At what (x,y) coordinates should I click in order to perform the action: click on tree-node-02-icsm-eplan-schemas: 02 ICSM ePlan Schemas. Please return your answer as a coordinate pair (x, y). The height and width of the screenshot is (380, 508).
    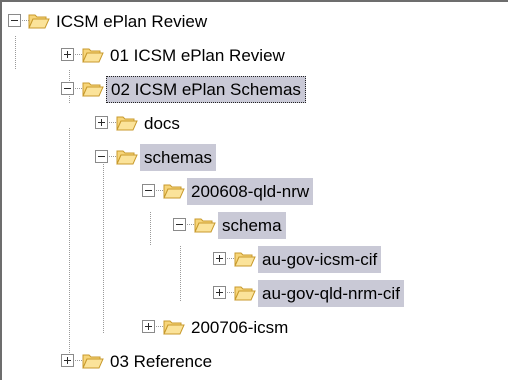
    Looking at the image, I should click on (255, 89).